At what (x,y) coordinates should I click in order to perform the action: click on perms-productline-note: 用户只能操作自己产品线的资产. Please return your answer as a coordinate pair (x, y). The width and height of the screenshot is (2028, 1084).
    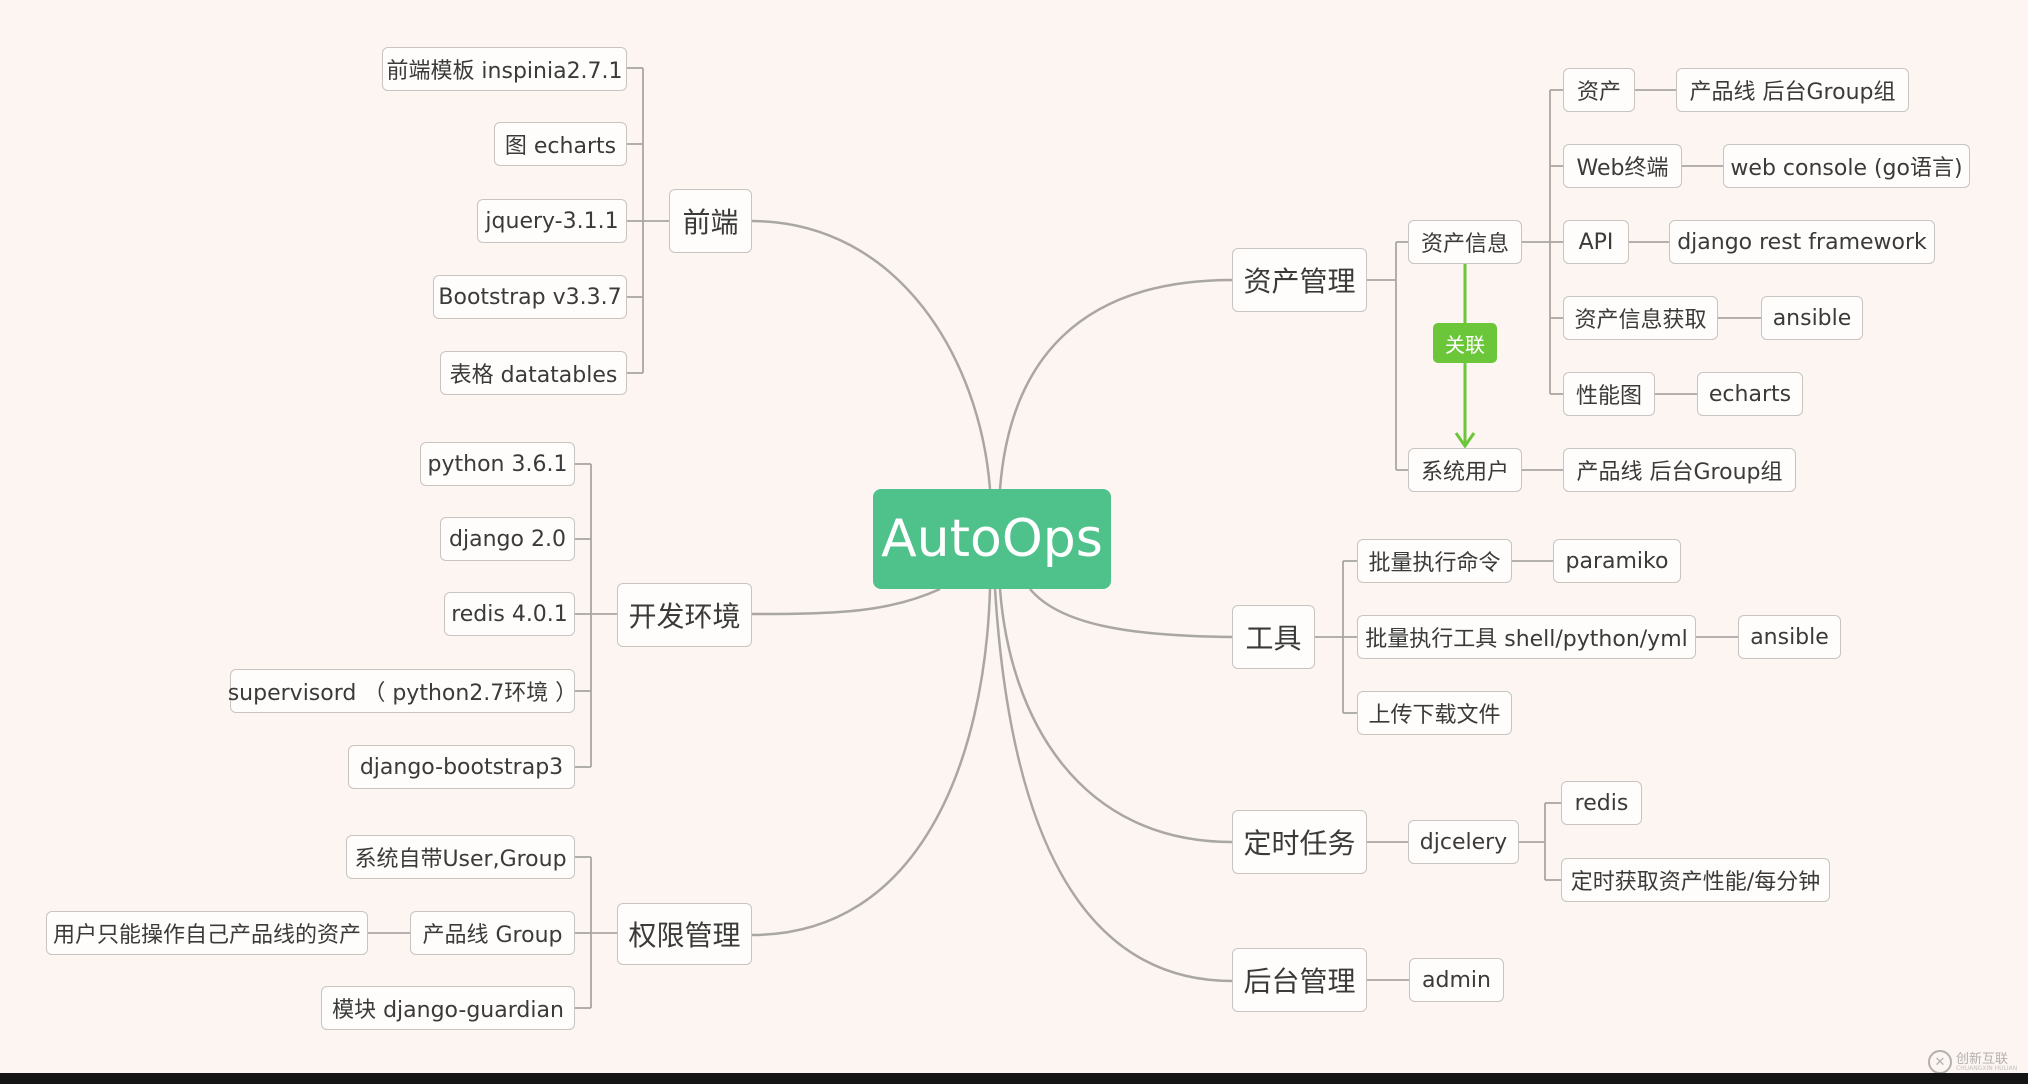
    Looking at the image, I should click on (207, 933).